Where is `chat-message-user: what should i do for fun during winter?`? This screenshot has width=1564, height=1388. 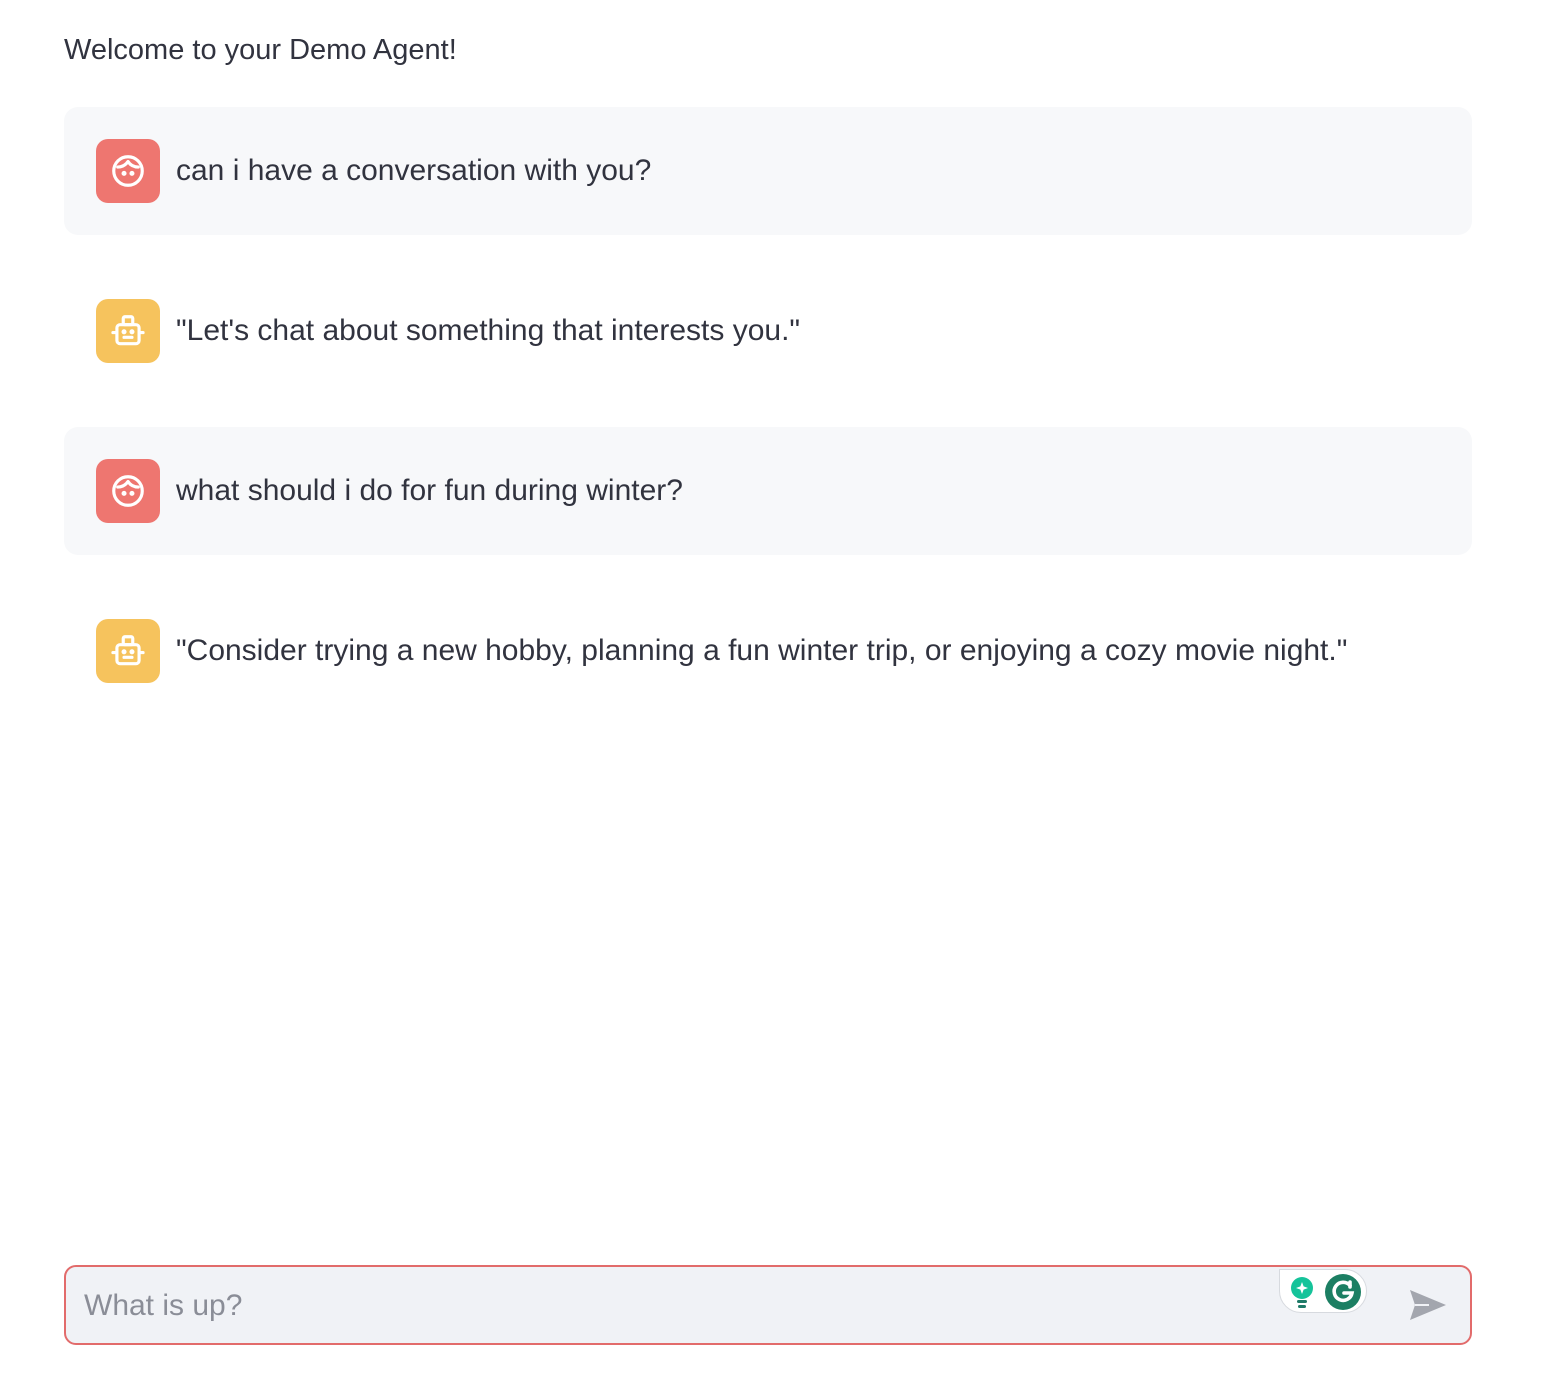 chat-message-user: what should i do for fun during winter? is located at coordinates (768, 491).